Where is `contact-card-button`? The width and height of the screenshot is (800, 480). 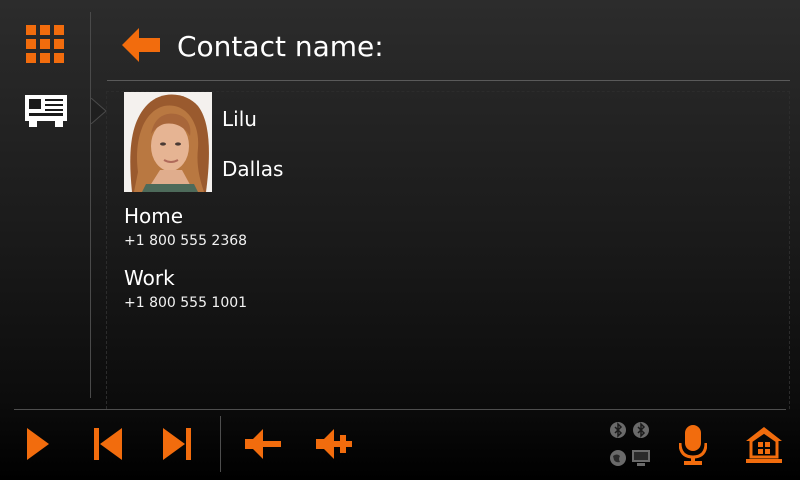
contact-card-button is located at coordinates (46, 112).